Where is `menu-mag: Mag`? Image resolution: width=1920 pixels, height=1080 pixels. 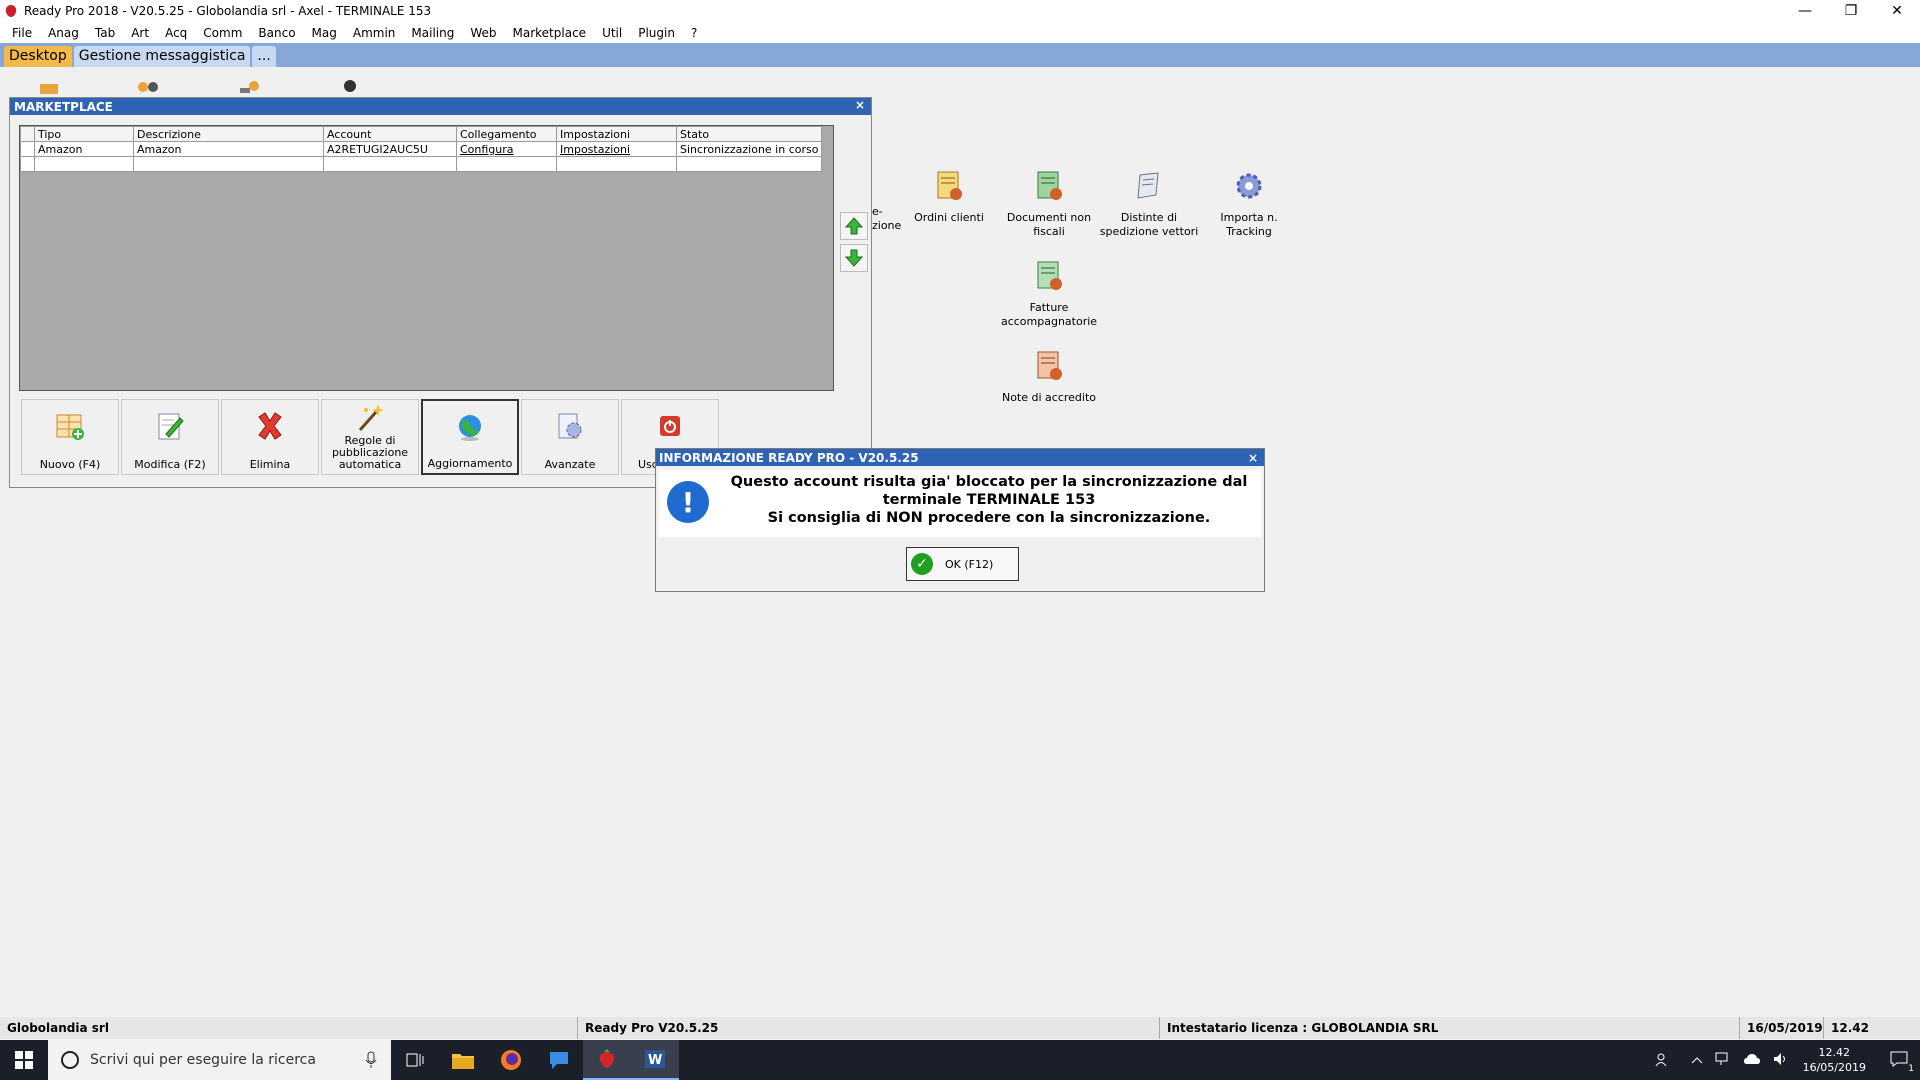
menu-mag: Mag is located at coordinates (324, 33).